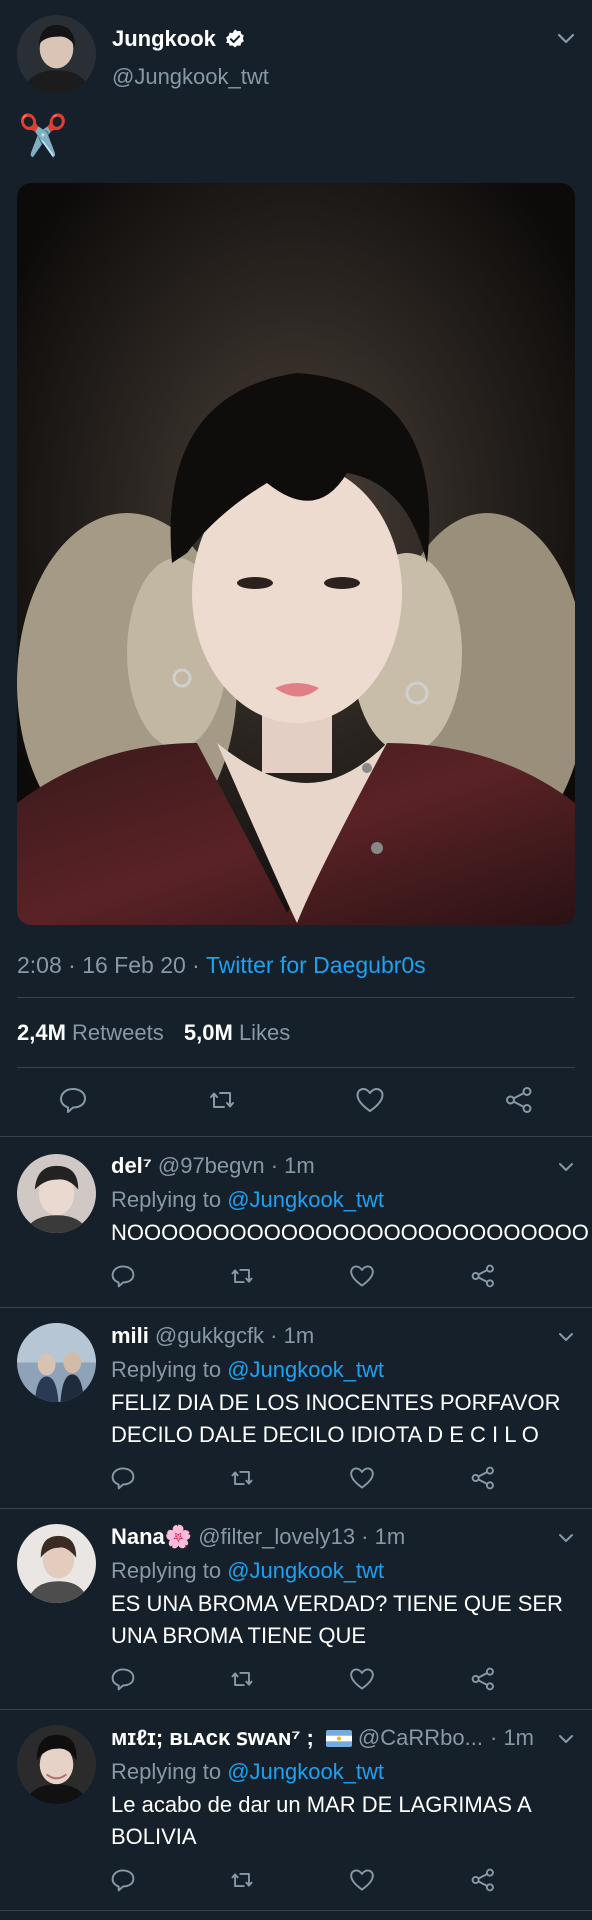 The height and width of the screenshot is (1920, 592). What do you see at coordinates (302, 1536) in the screenshot?
I see `reply-meta: @filter_lovely13 · 1m` at bounding box center [302, 1536].